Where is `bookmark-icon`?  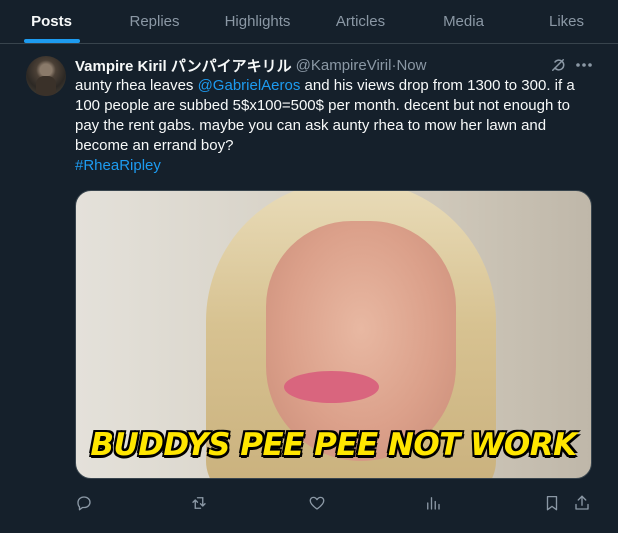 bookmark-icon is located at coordinates (553, 504).